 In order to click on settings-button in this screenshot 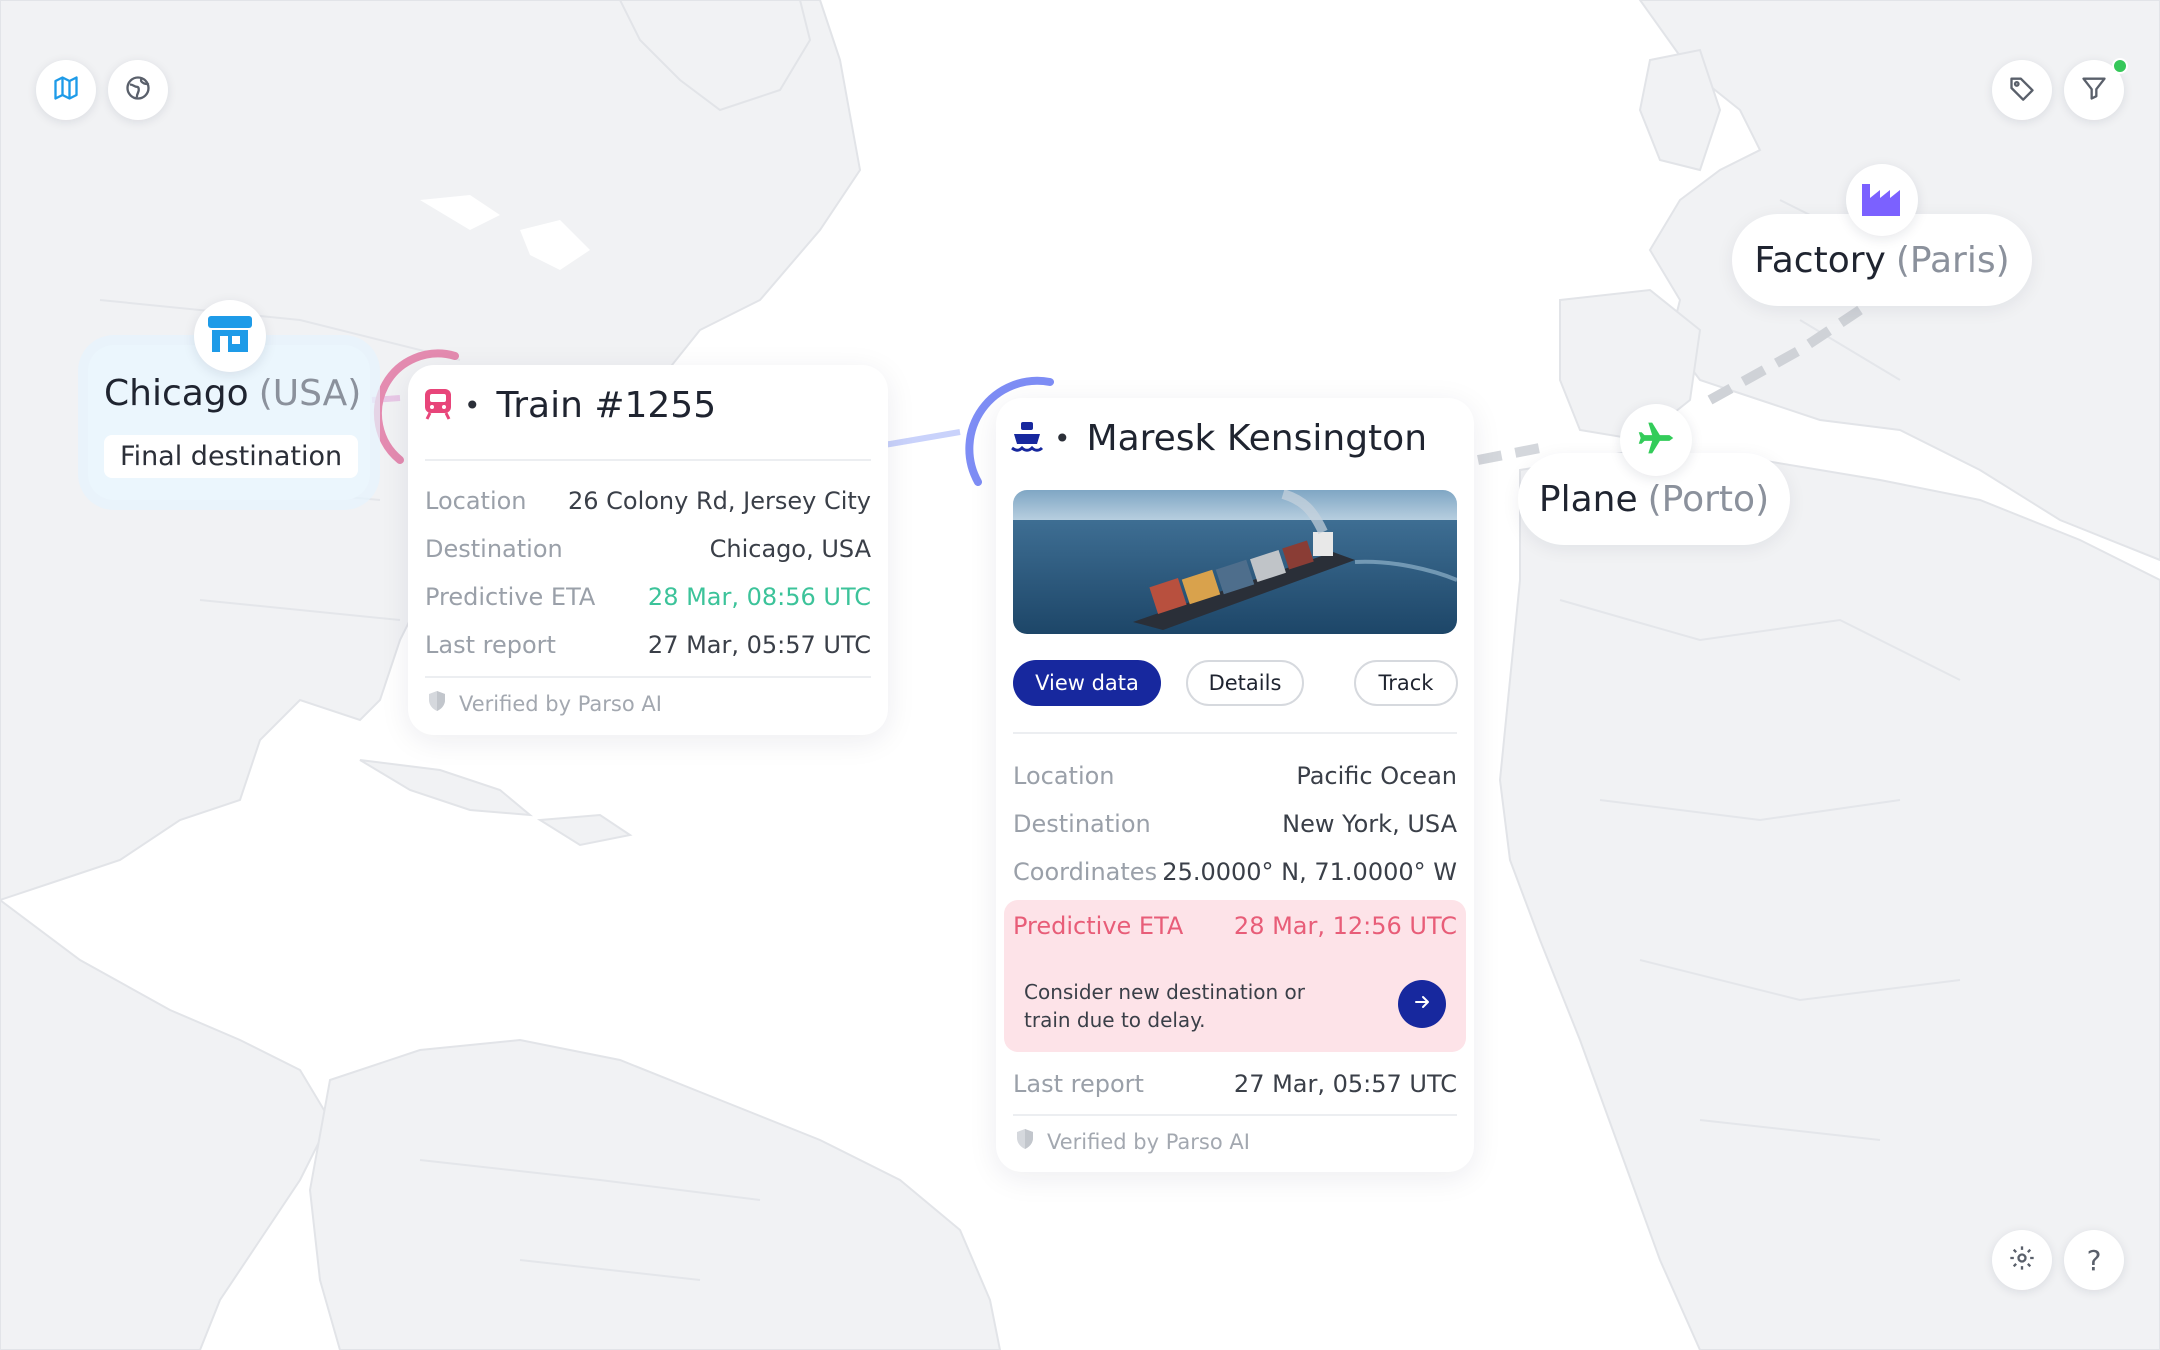, I will do `click(2022, 1260)`.